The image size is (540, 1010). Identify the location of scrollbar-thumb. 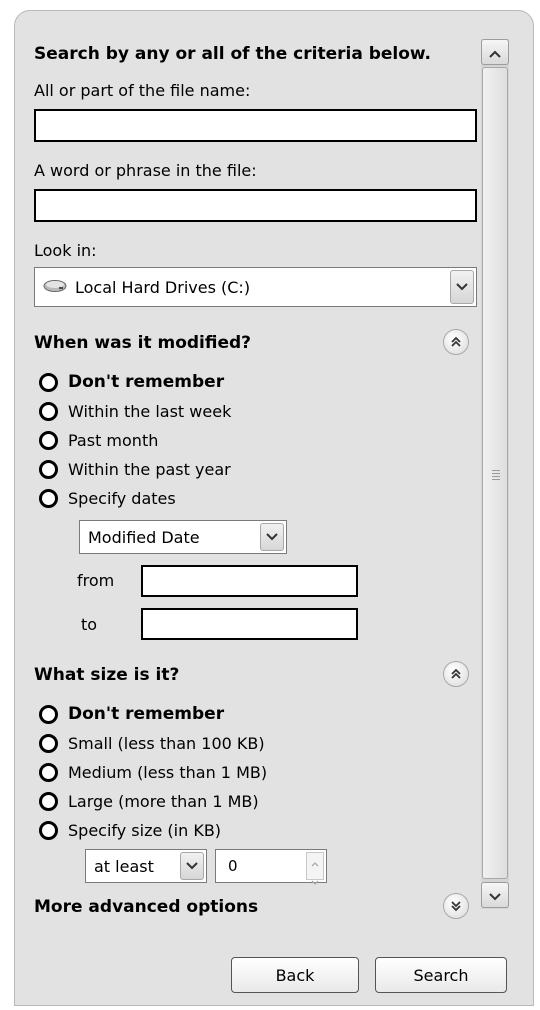
(495, 473).